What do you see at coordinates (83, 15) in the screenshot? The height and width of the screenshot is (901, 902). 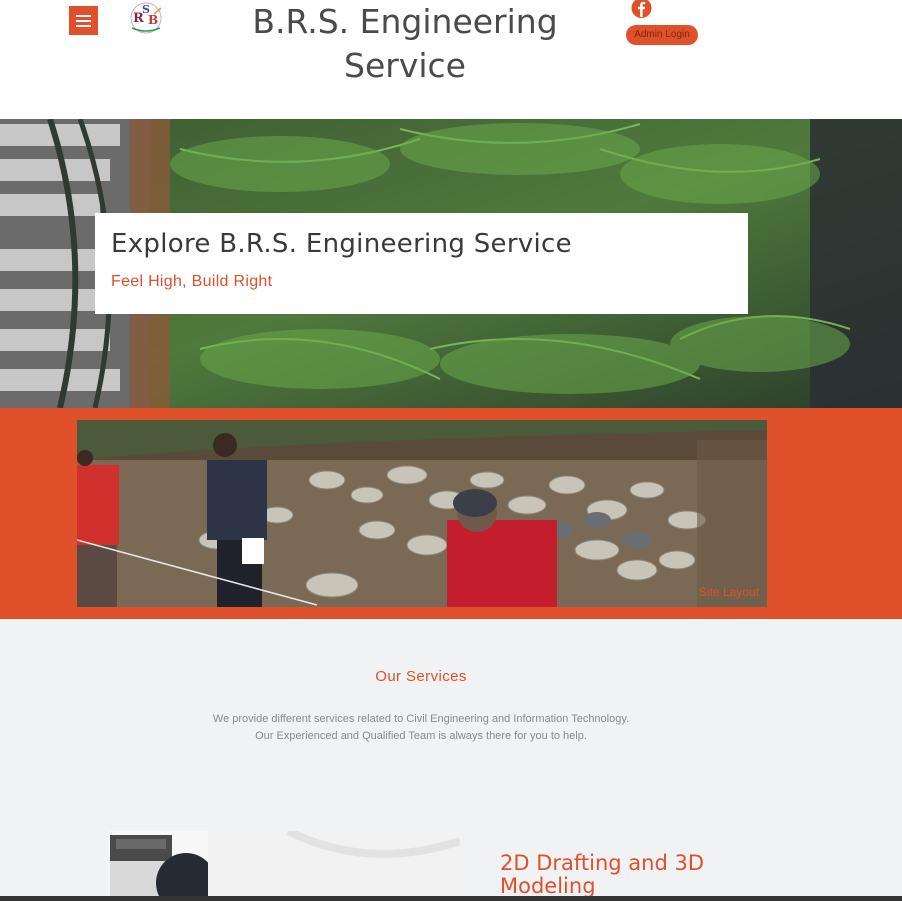 I see `hamburger-icon` at bounding box center [83, 15].